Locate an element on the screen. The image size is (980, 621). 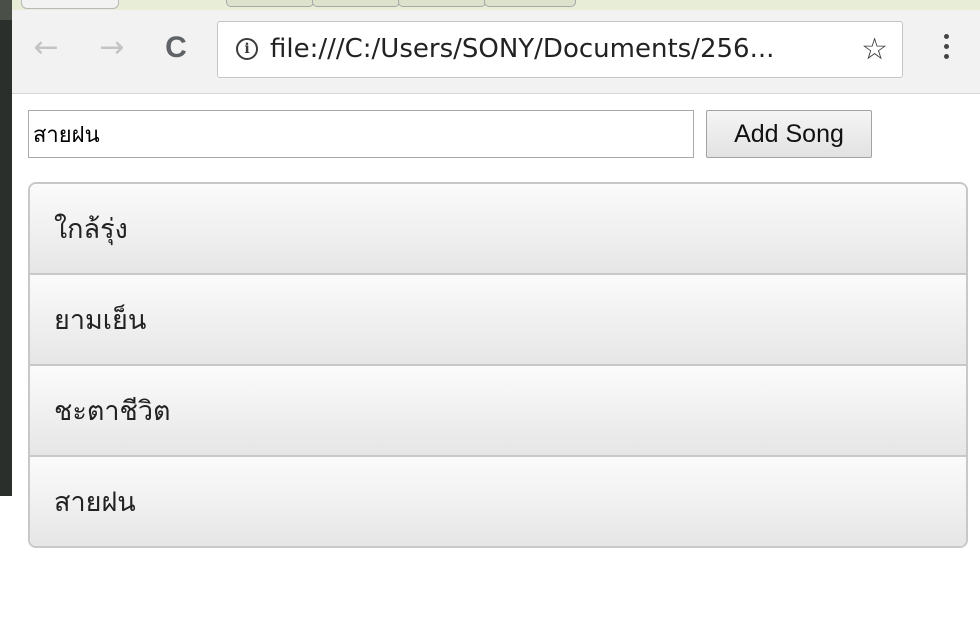
list-item: ยามเย็น is located at coordinates (498, 320).